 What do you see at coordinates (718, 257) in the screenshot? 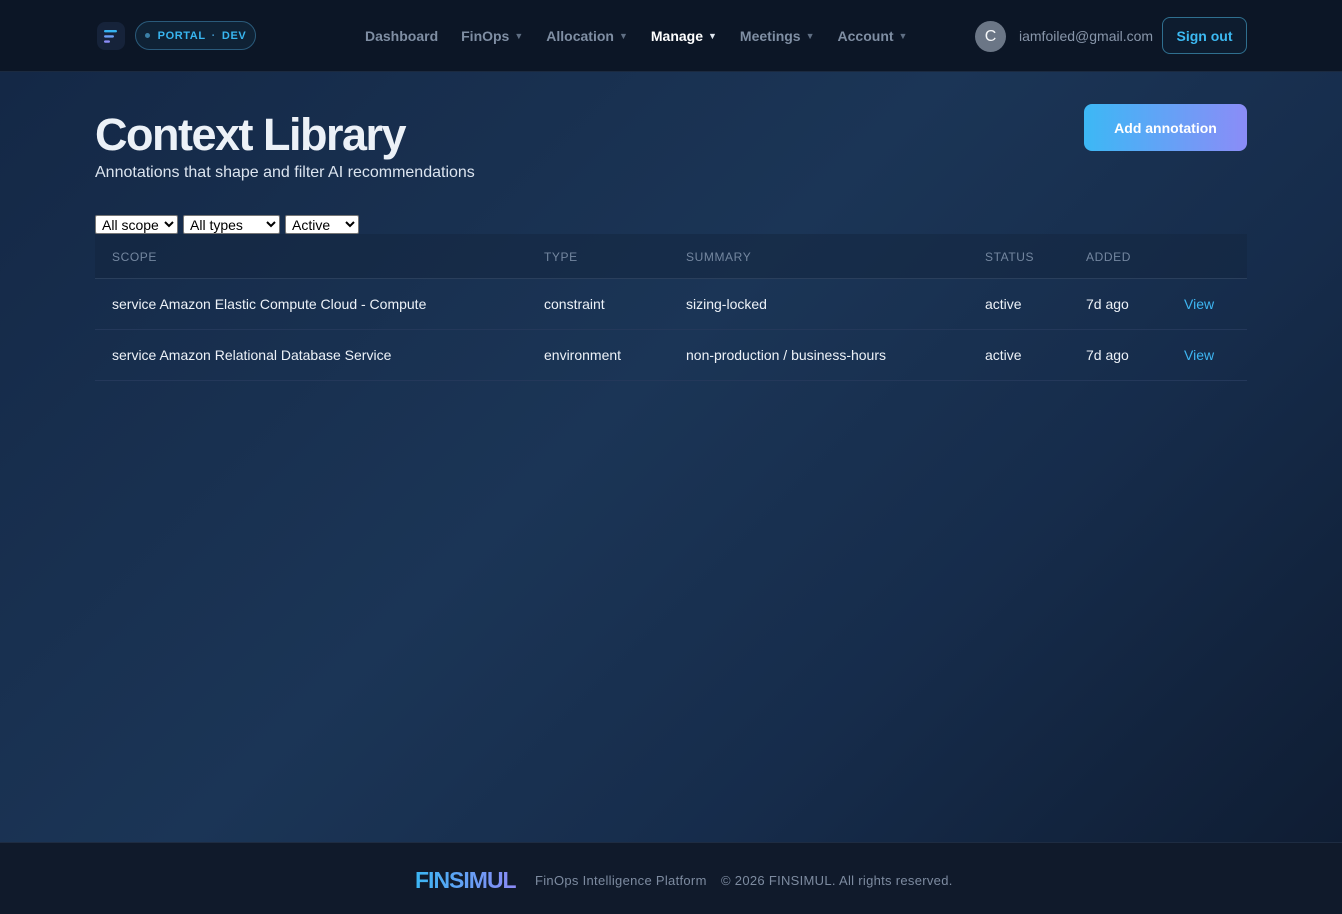
I see `column-header-summary: SUMMARY` at bounding box center [718, 257].